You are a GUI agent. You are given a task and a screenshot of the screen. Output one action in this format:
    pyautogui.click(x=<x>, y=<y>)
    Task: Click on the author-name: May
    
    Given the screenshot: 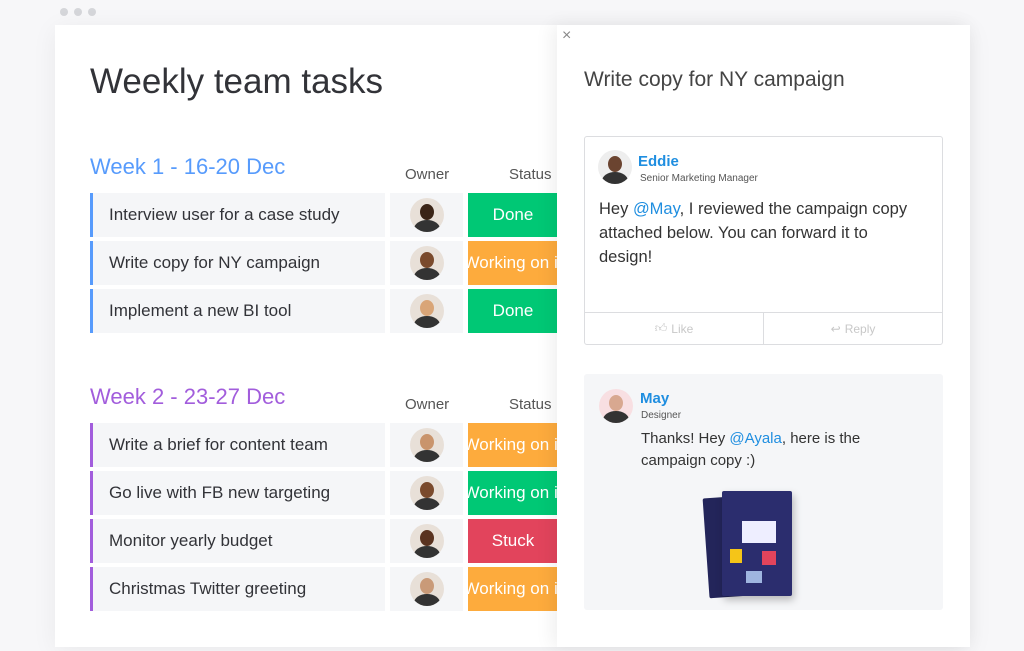 What is the action you would take?
    pyautogui.click(x=655, y=398)
    